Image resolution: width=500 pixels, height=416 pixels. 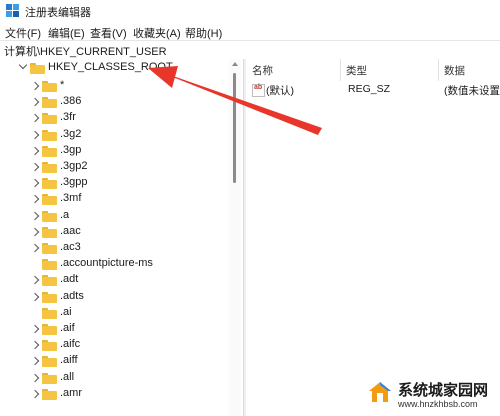 I want to click on tree-item-label: .ac3, so click(x=70, y=247).